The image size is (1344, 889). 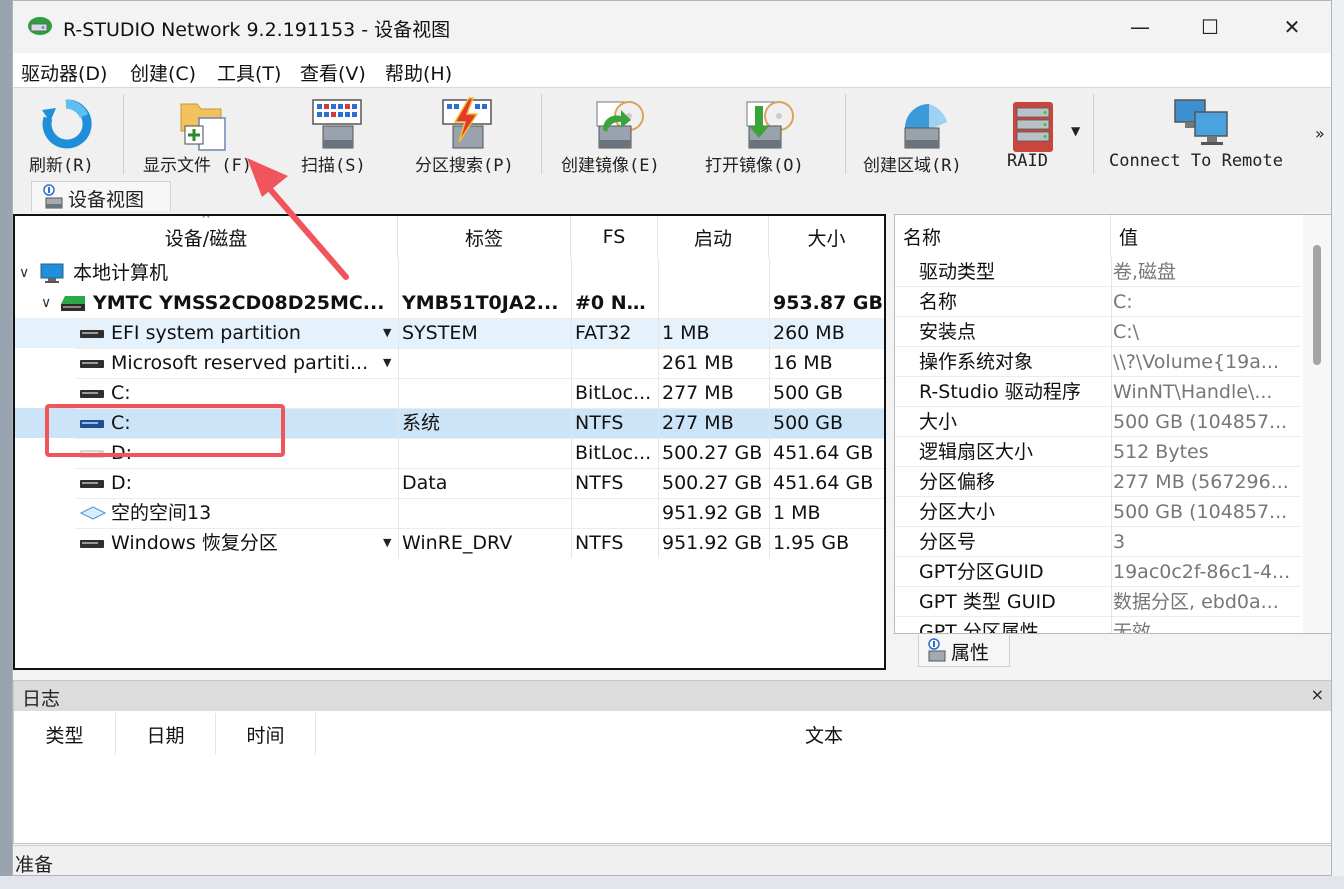 What do you see at coordinates (769, 133) in the screenshot?
I see `open-image-button: 打开镜像(O)` at bounding box center [769, 133].